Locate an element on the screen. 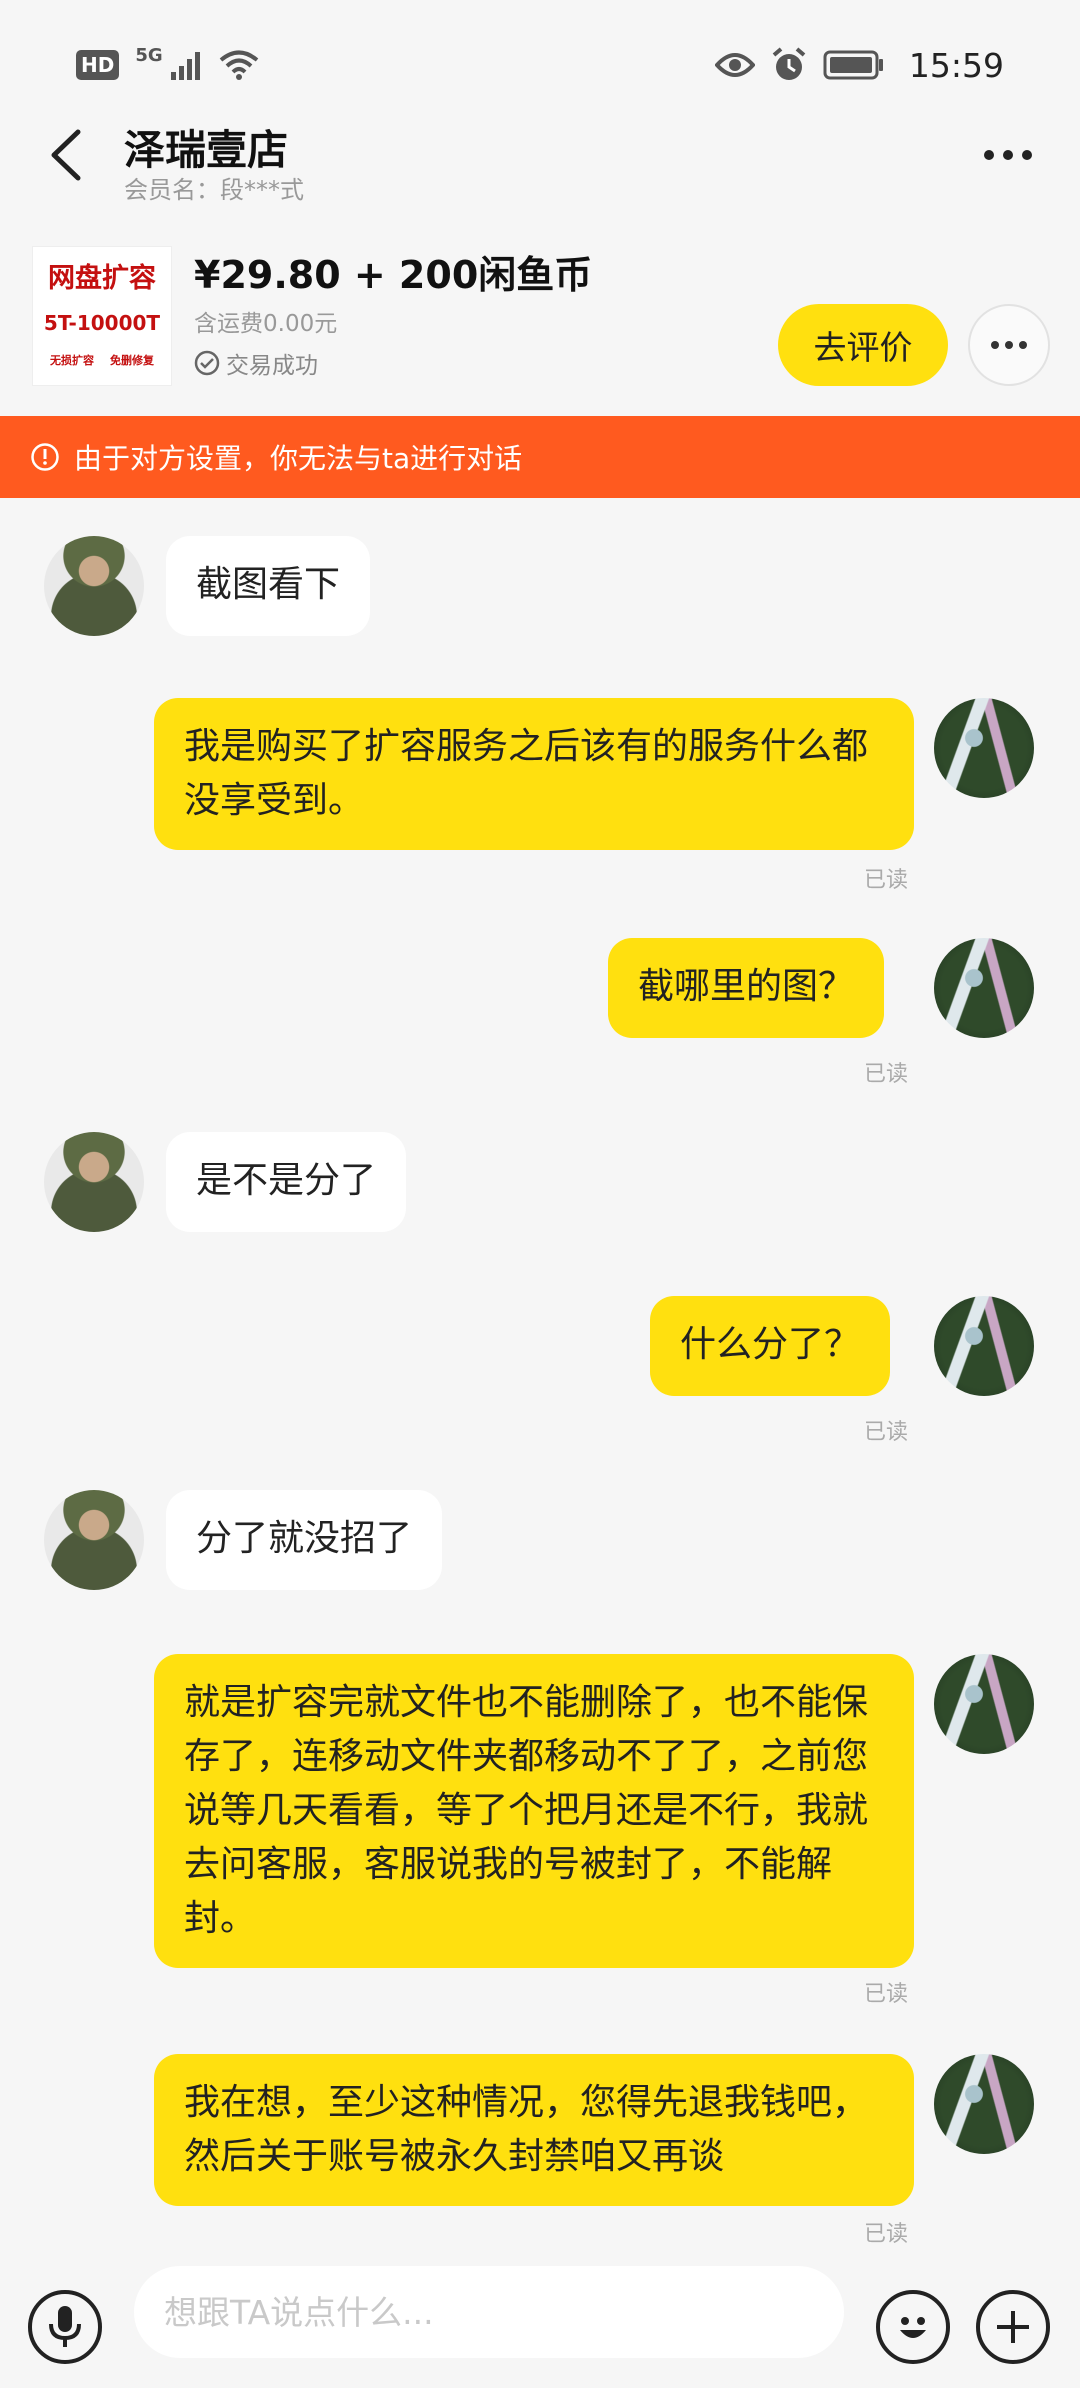 Image resolution: width=1080 pixels, height=2388 pixels. more-actions-button is located at coordinates (1013, 2327).